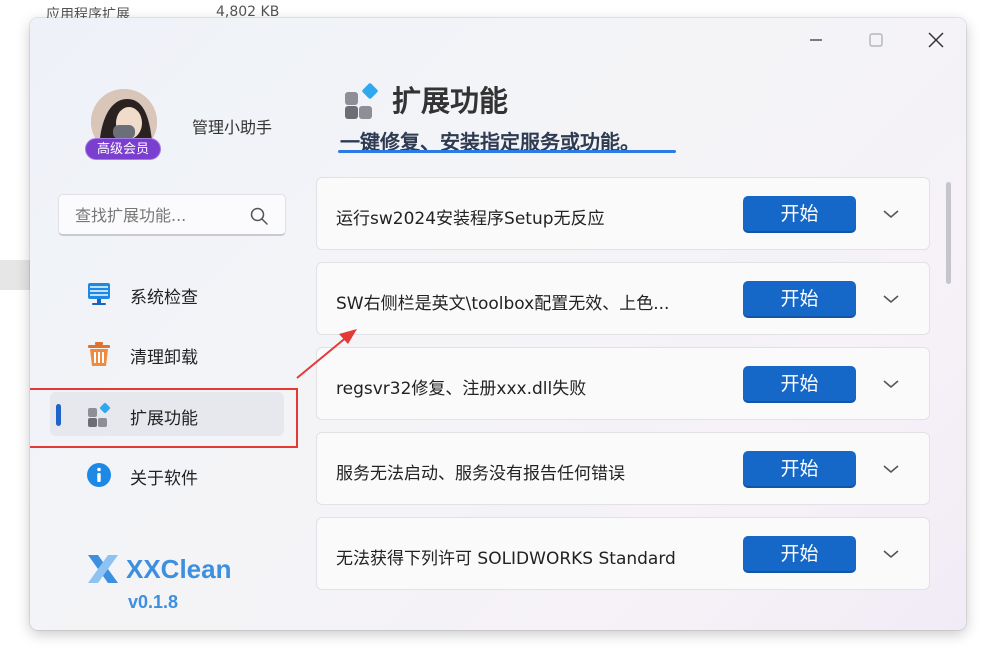 Image resolution: width=991 pixels, height=653 pixels. I want to click on x-logo-icon, so click(103, 569).